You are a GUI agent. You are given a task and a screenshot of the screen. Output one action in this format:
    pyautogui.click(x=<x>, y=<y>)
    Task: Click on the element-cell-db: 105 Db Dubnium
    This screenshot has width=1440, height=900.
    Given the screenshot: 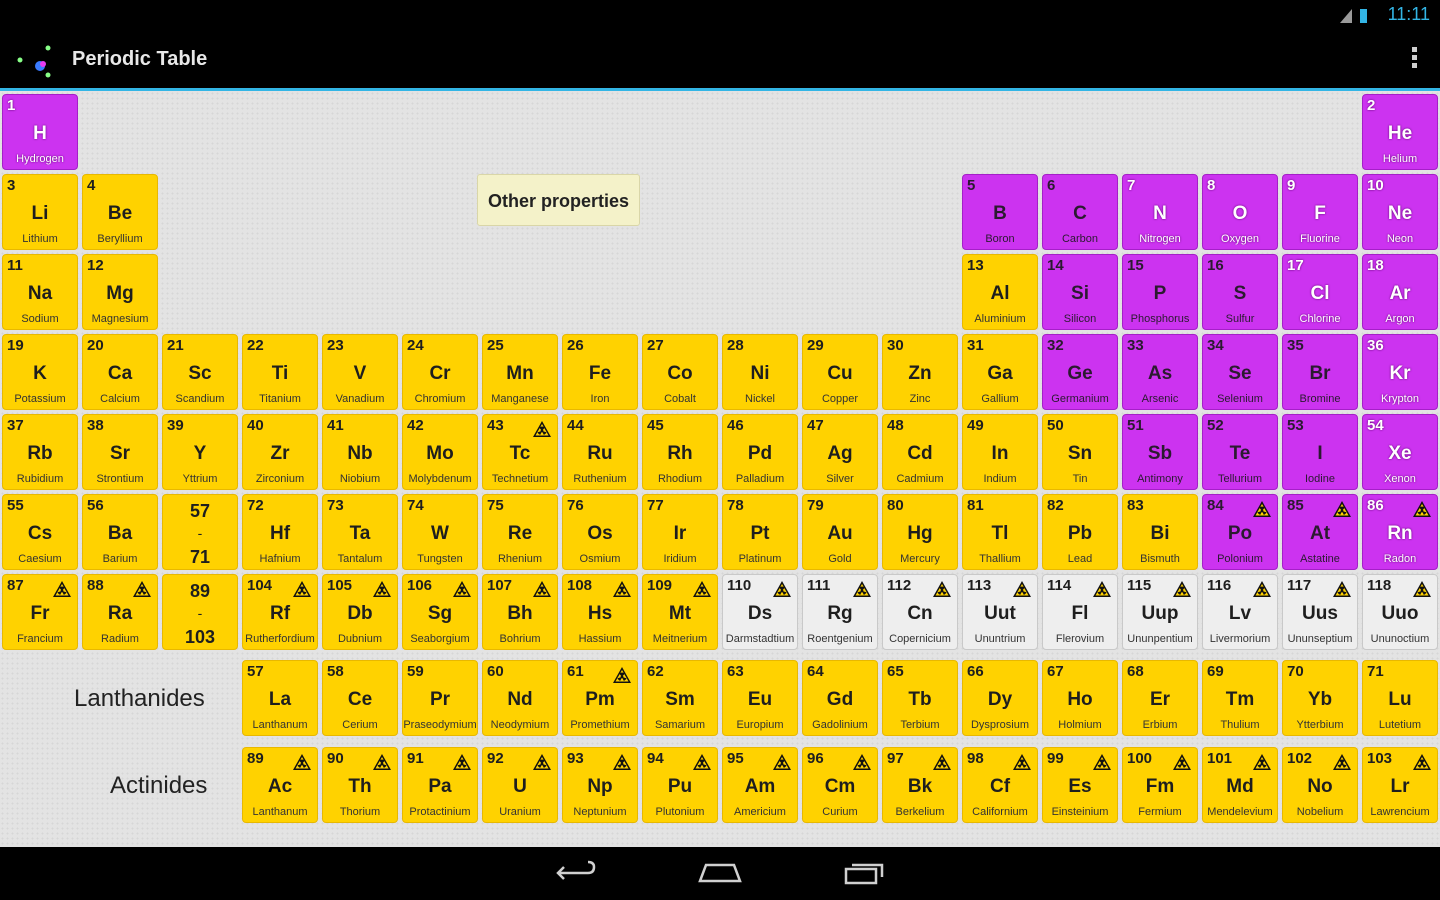 What is the action you would take?
    pyautogui.click(x=360, y=612)
    